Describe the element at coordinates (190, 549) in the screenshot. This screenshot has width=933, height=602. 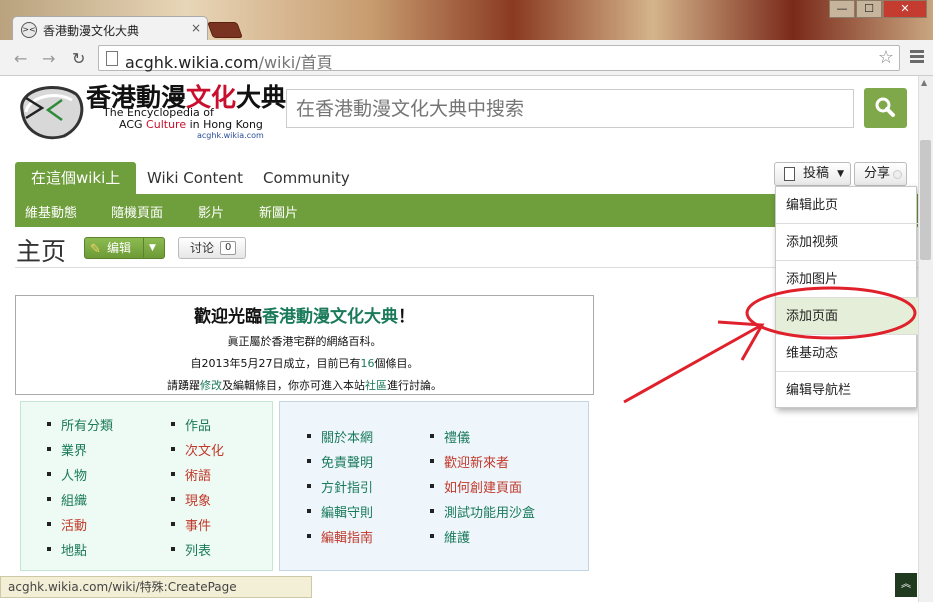
I see `list-item: 列表` at that location.